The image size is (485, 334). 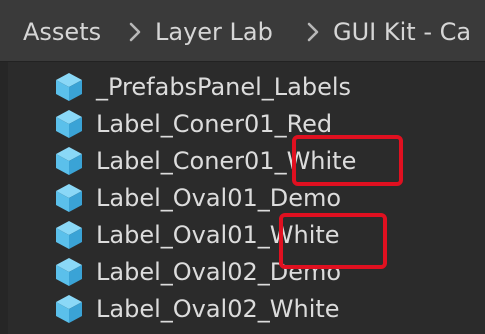 I want to click on list-item-label: Label_Oval01_White, so click(x=218, y=235).